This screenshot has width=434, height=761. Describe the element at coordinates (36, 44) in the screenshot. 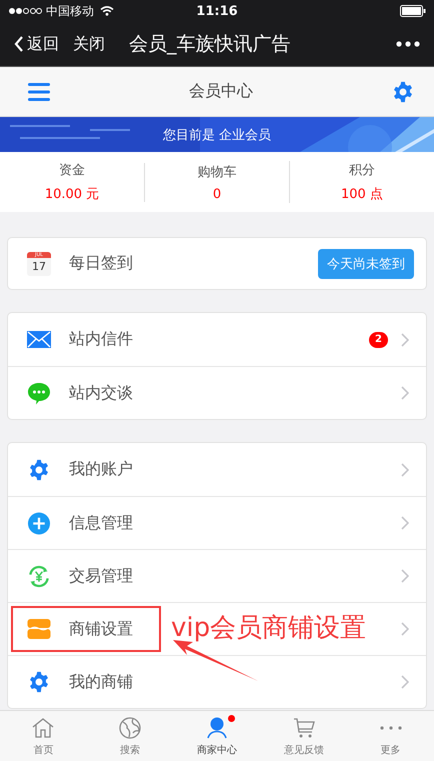

I see `back-button: 返回` at that location.